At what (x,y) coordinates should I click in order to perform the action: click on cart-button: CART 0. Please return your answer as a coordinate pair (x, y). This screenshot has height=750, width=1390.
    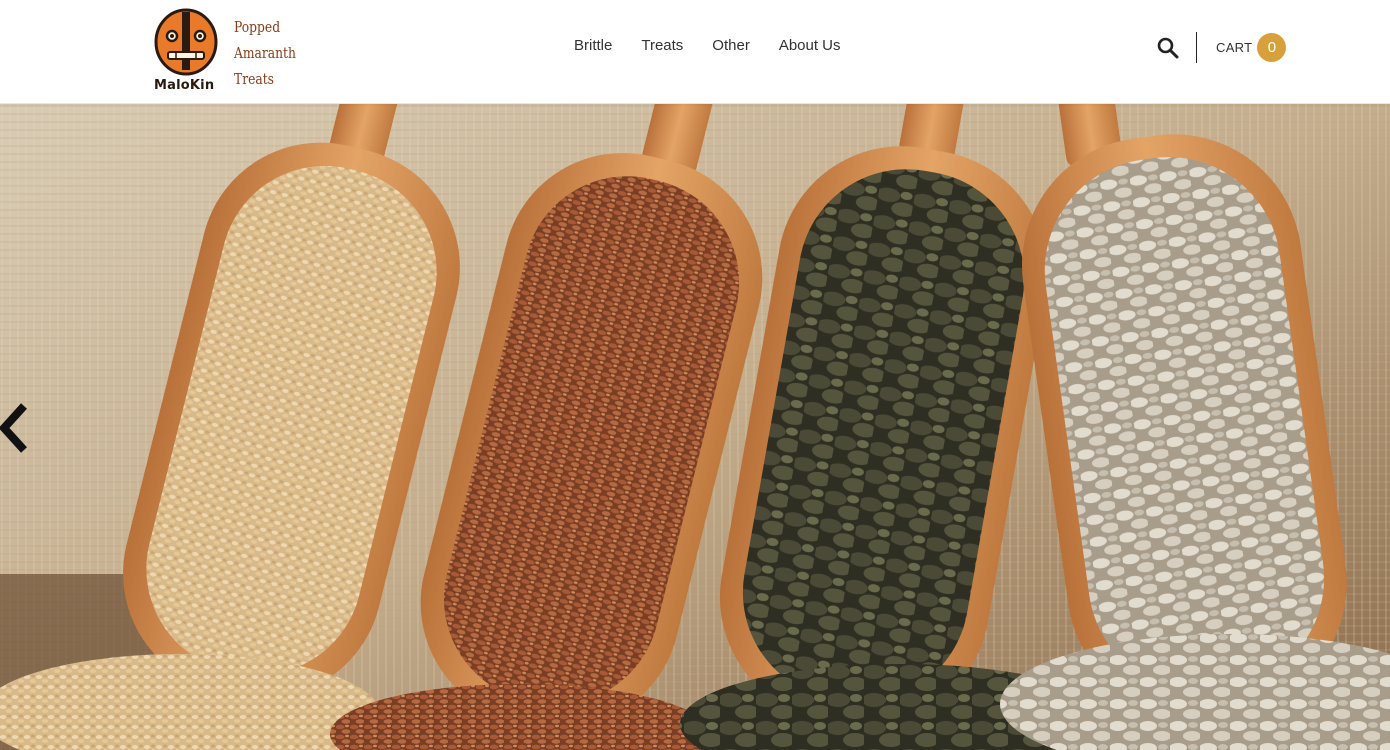
    Looking at the image, I should click on (1251, 47).